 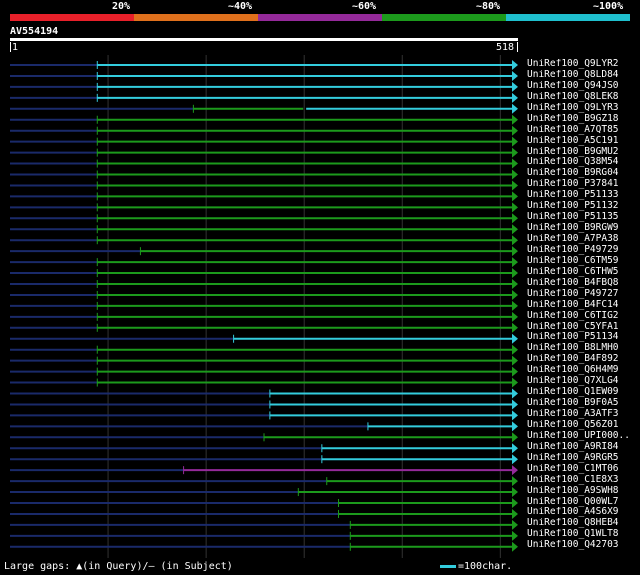 What do you see at coordinates (583, 250) in the screenshot?
I see `hit-label: UniRef100_P49729` at bounding box center [583, 250].